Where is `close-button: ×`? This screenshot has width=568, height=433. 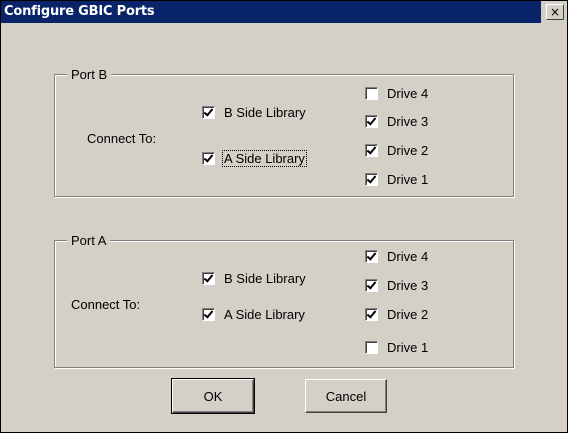 close-button: × is located at coordinates (555, 12).